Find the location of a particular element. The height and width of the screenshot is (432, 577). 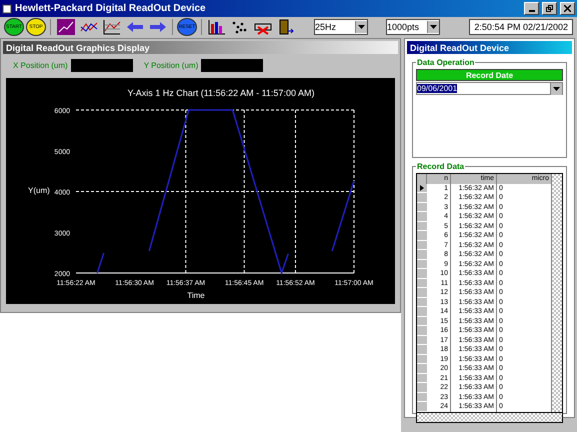

row-pointer-icon is located at coordinates (422, 187).